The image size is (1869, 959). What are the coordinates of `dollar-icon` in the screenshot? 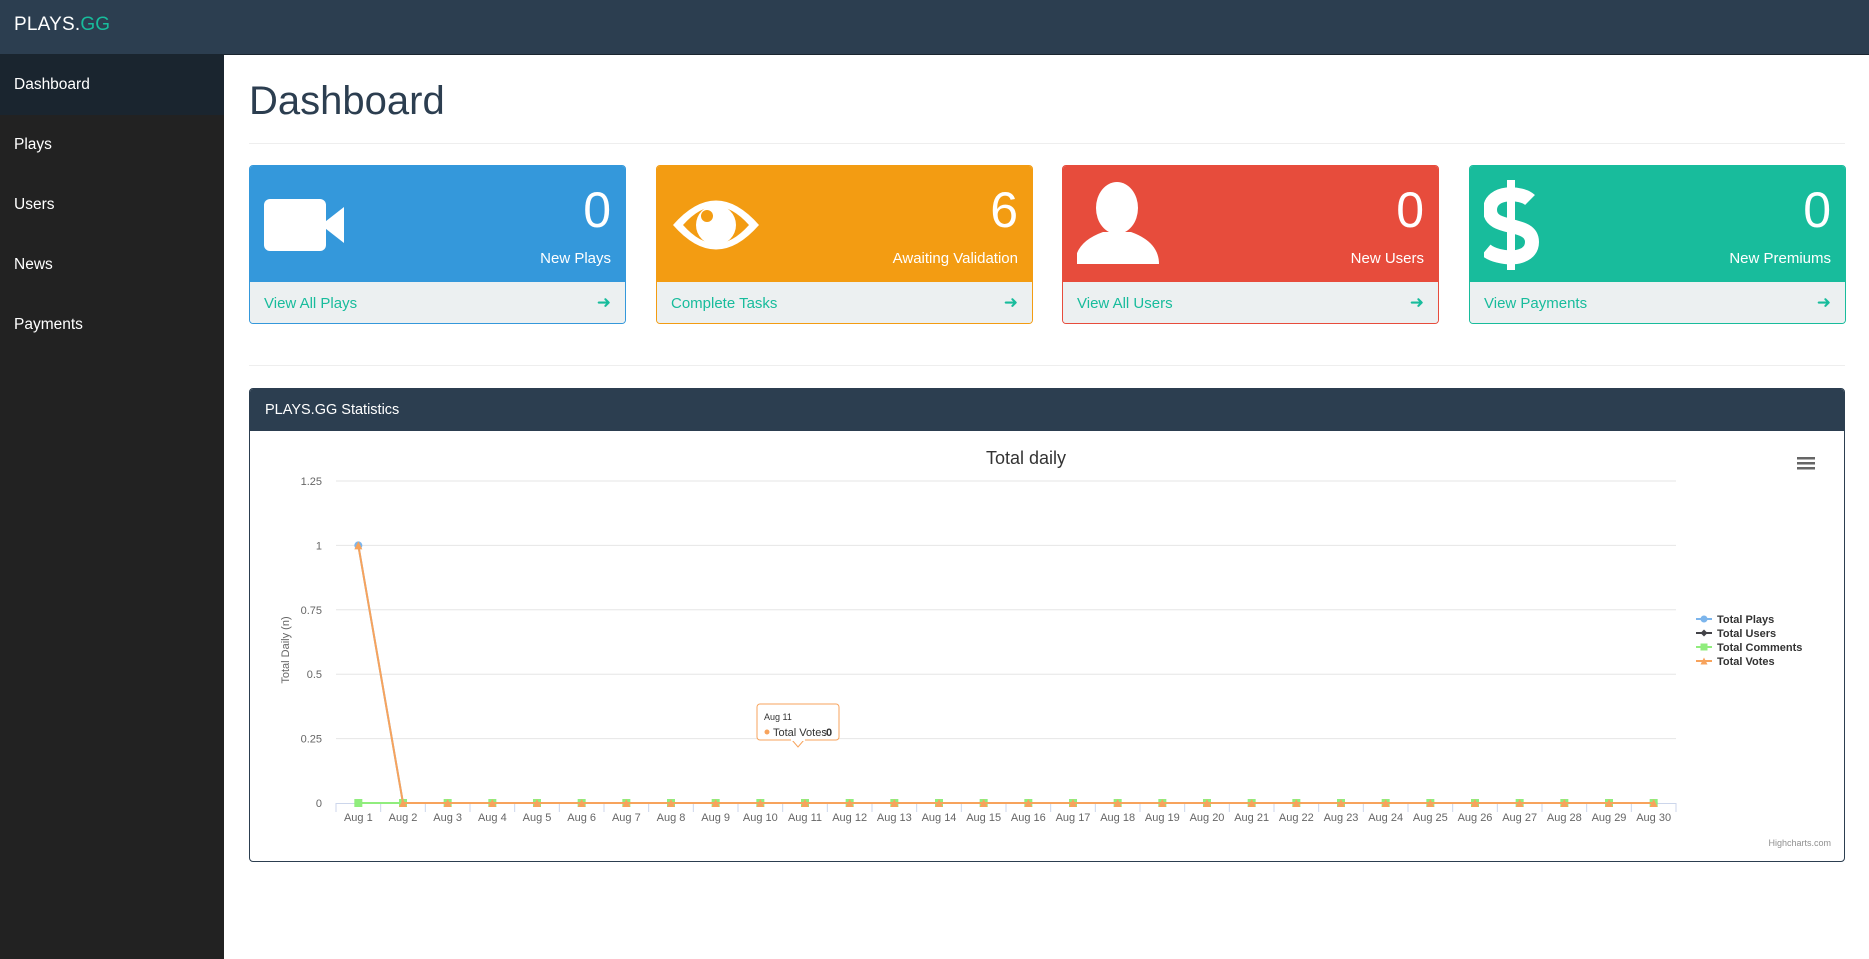 It's located at (1512, 225).